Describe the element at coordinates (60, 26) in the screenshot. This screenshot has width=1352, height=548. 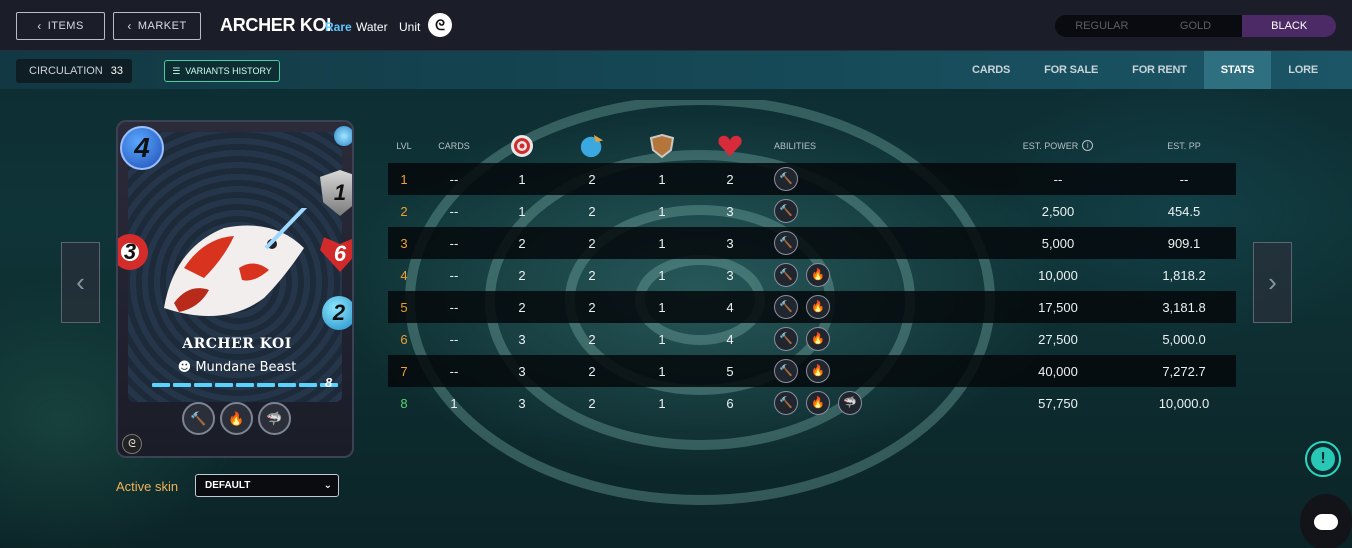
I see `items-back-button: ‹ ITEMS` at that location.